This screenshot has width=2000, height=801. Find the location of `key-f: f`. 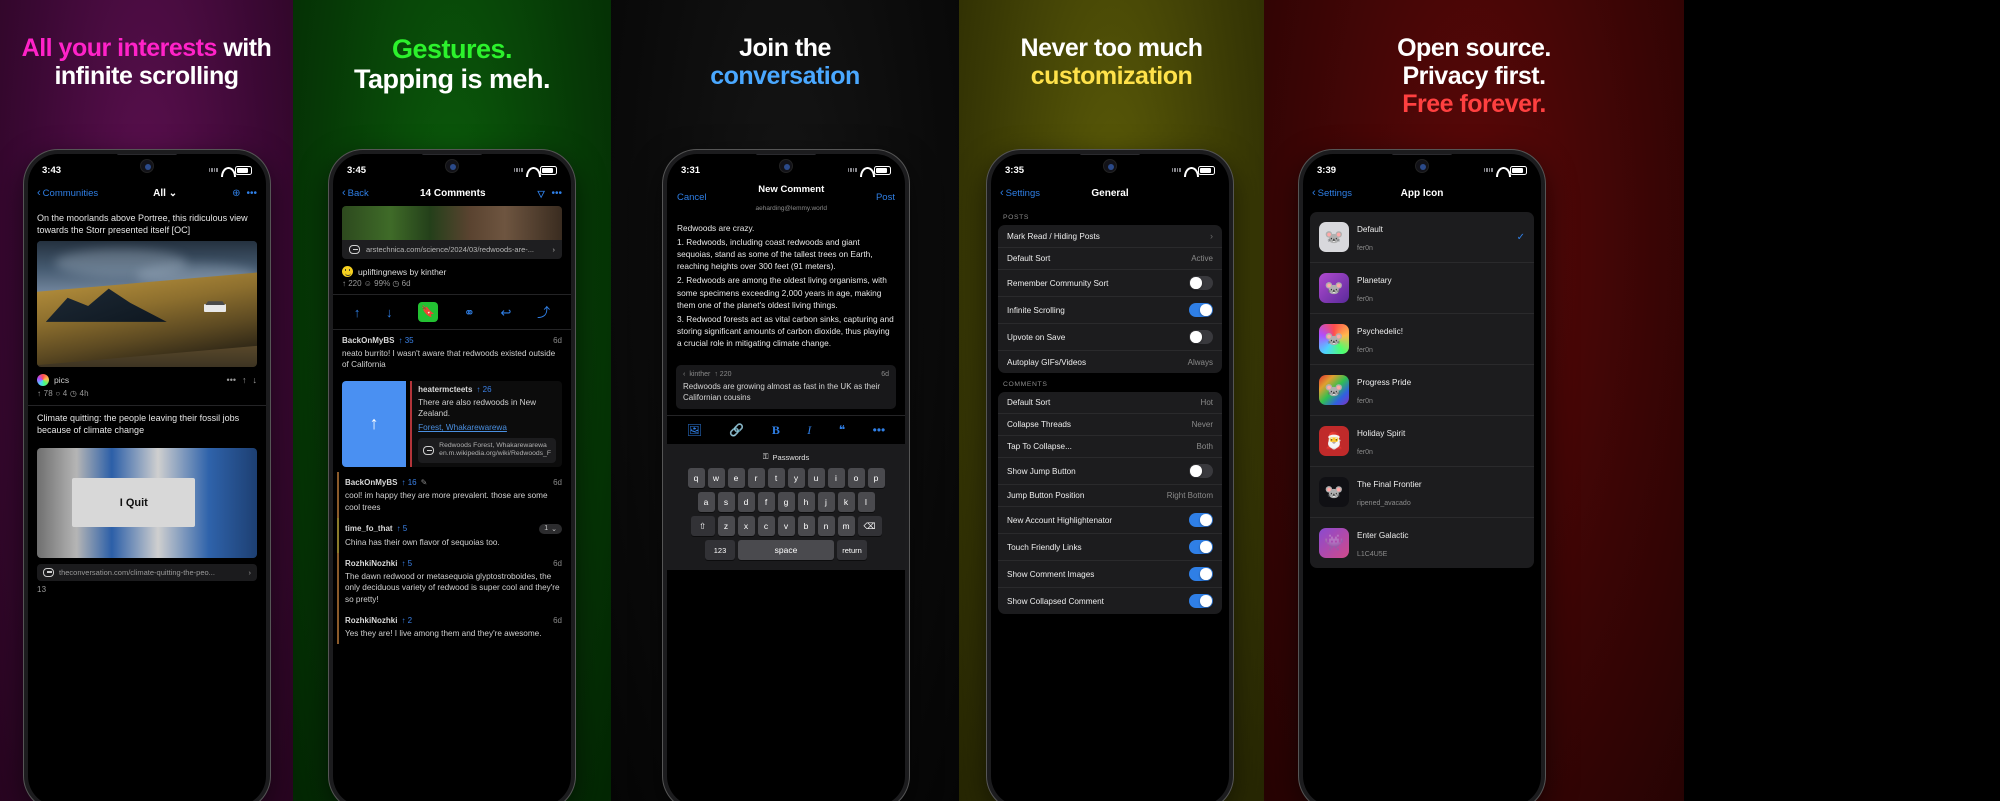

key-f: f is located at coordinates (766, 502).